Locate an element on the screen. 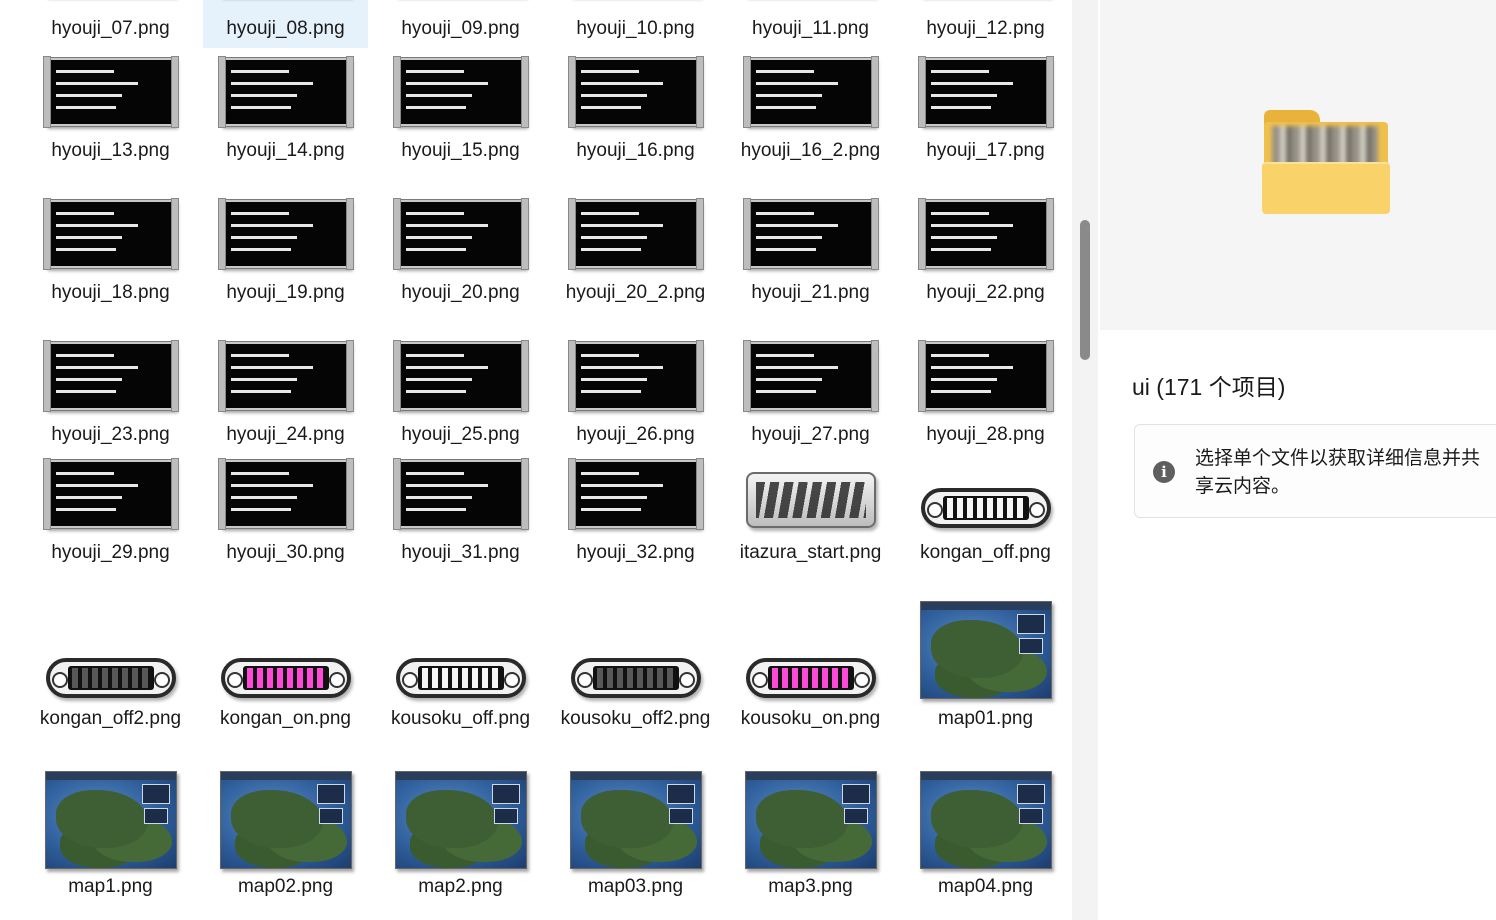 Image resolution: width=1496 pixels, height=920 pixels. file-item: hyouji_31.png is located at coordinates (460, 523).